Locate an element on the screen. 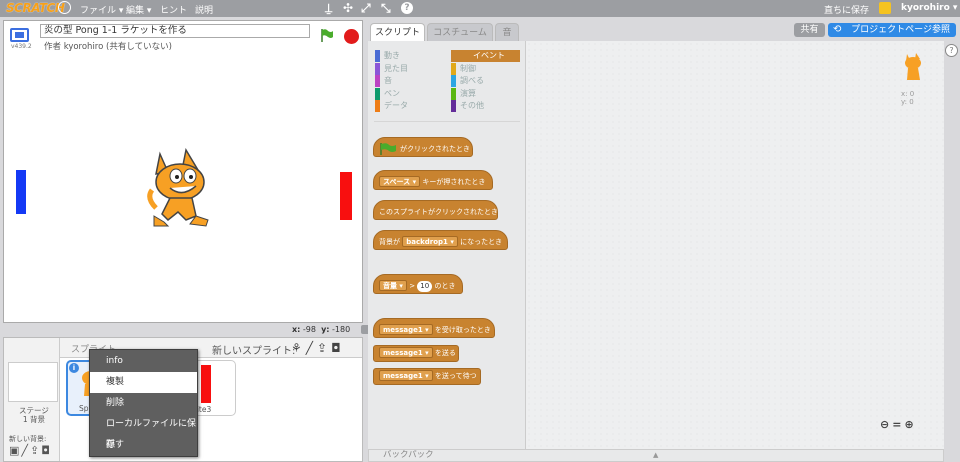  scratch-logo: SCRATCH is located at coordinates (35, 8).